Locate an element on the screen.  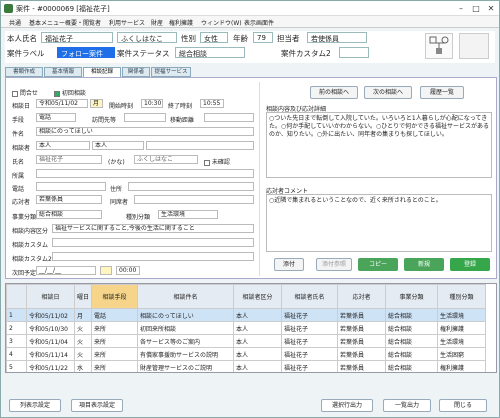
tab-consultation: 相談記録 is located at coordinates (102, 72).